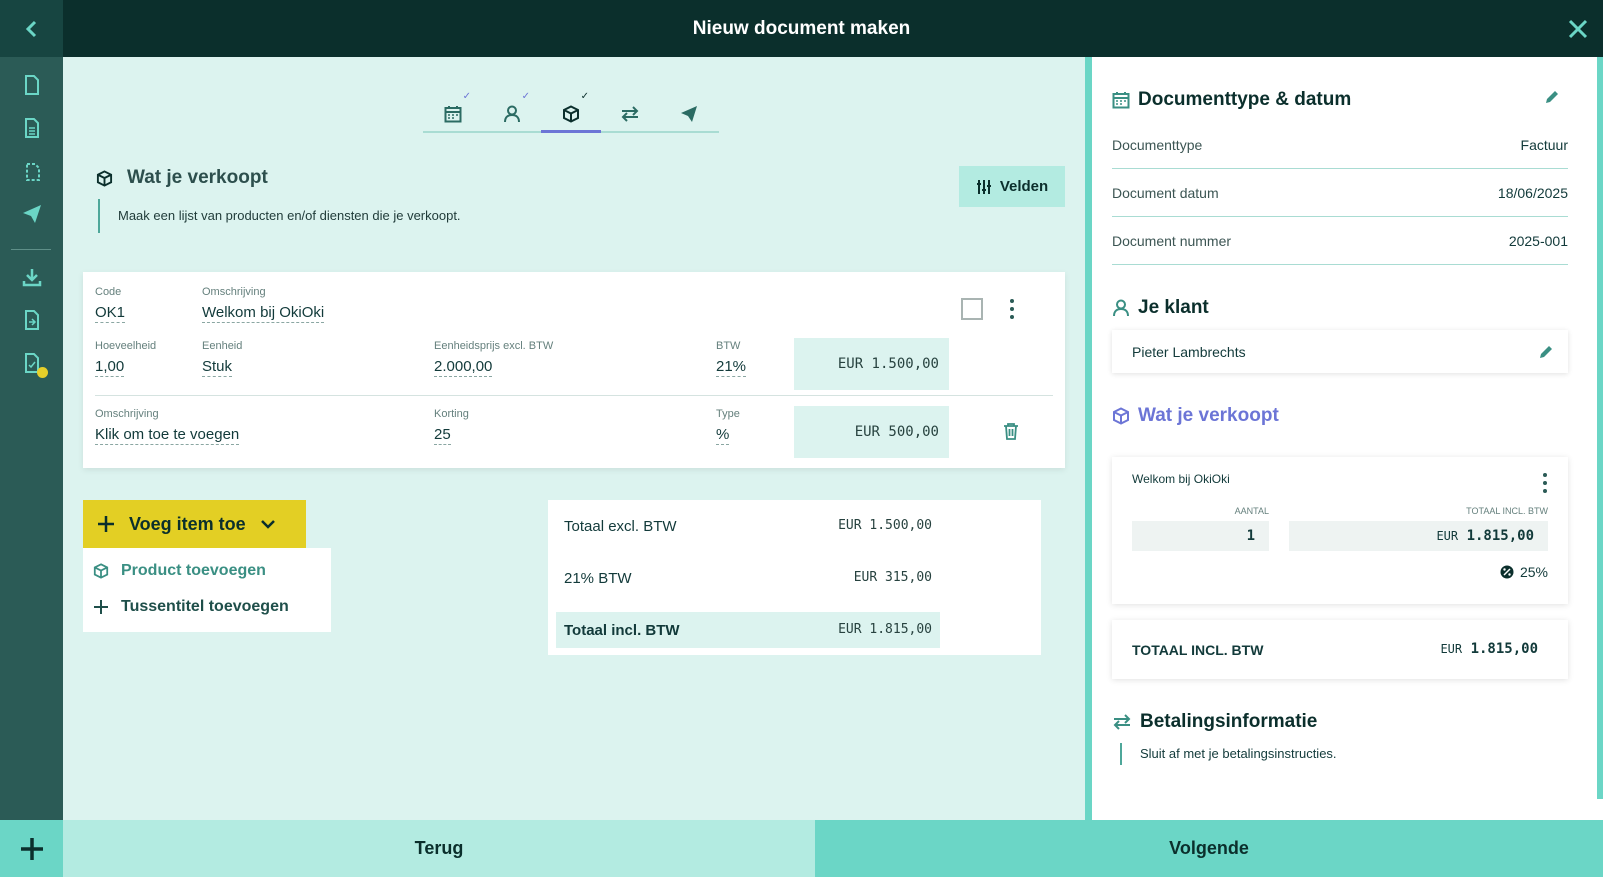 Image resolution: width=1603 pixels, height=877 pixels. I want to click on quantity-value: 1,00, so click(110, 367).